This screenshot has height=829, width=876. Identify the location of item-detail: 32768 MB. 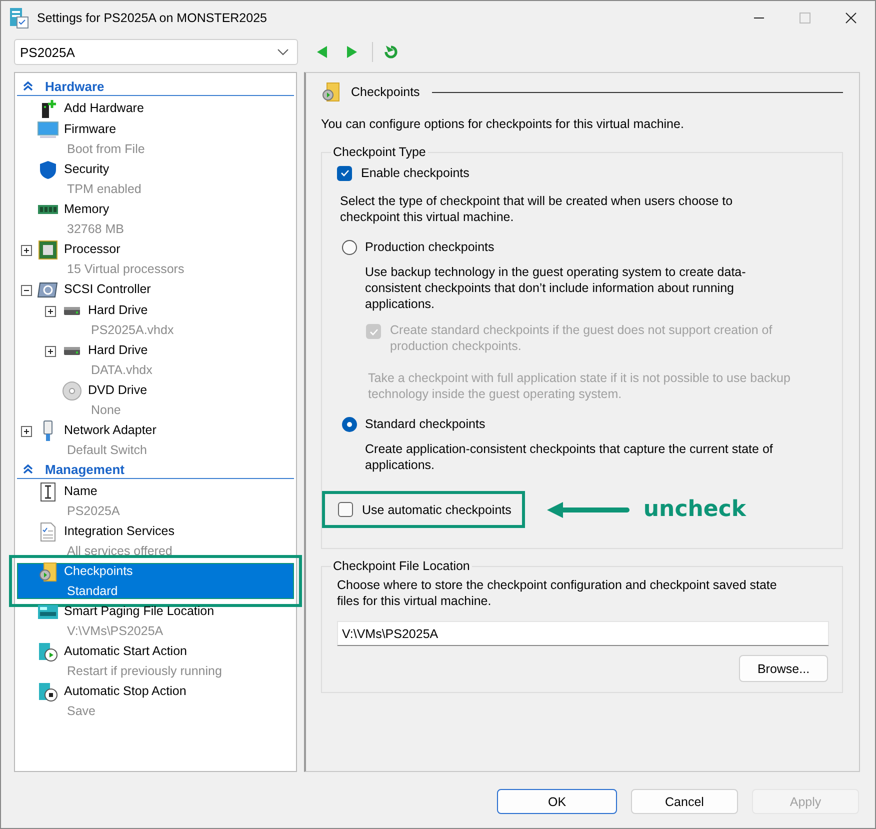
(95, 229).